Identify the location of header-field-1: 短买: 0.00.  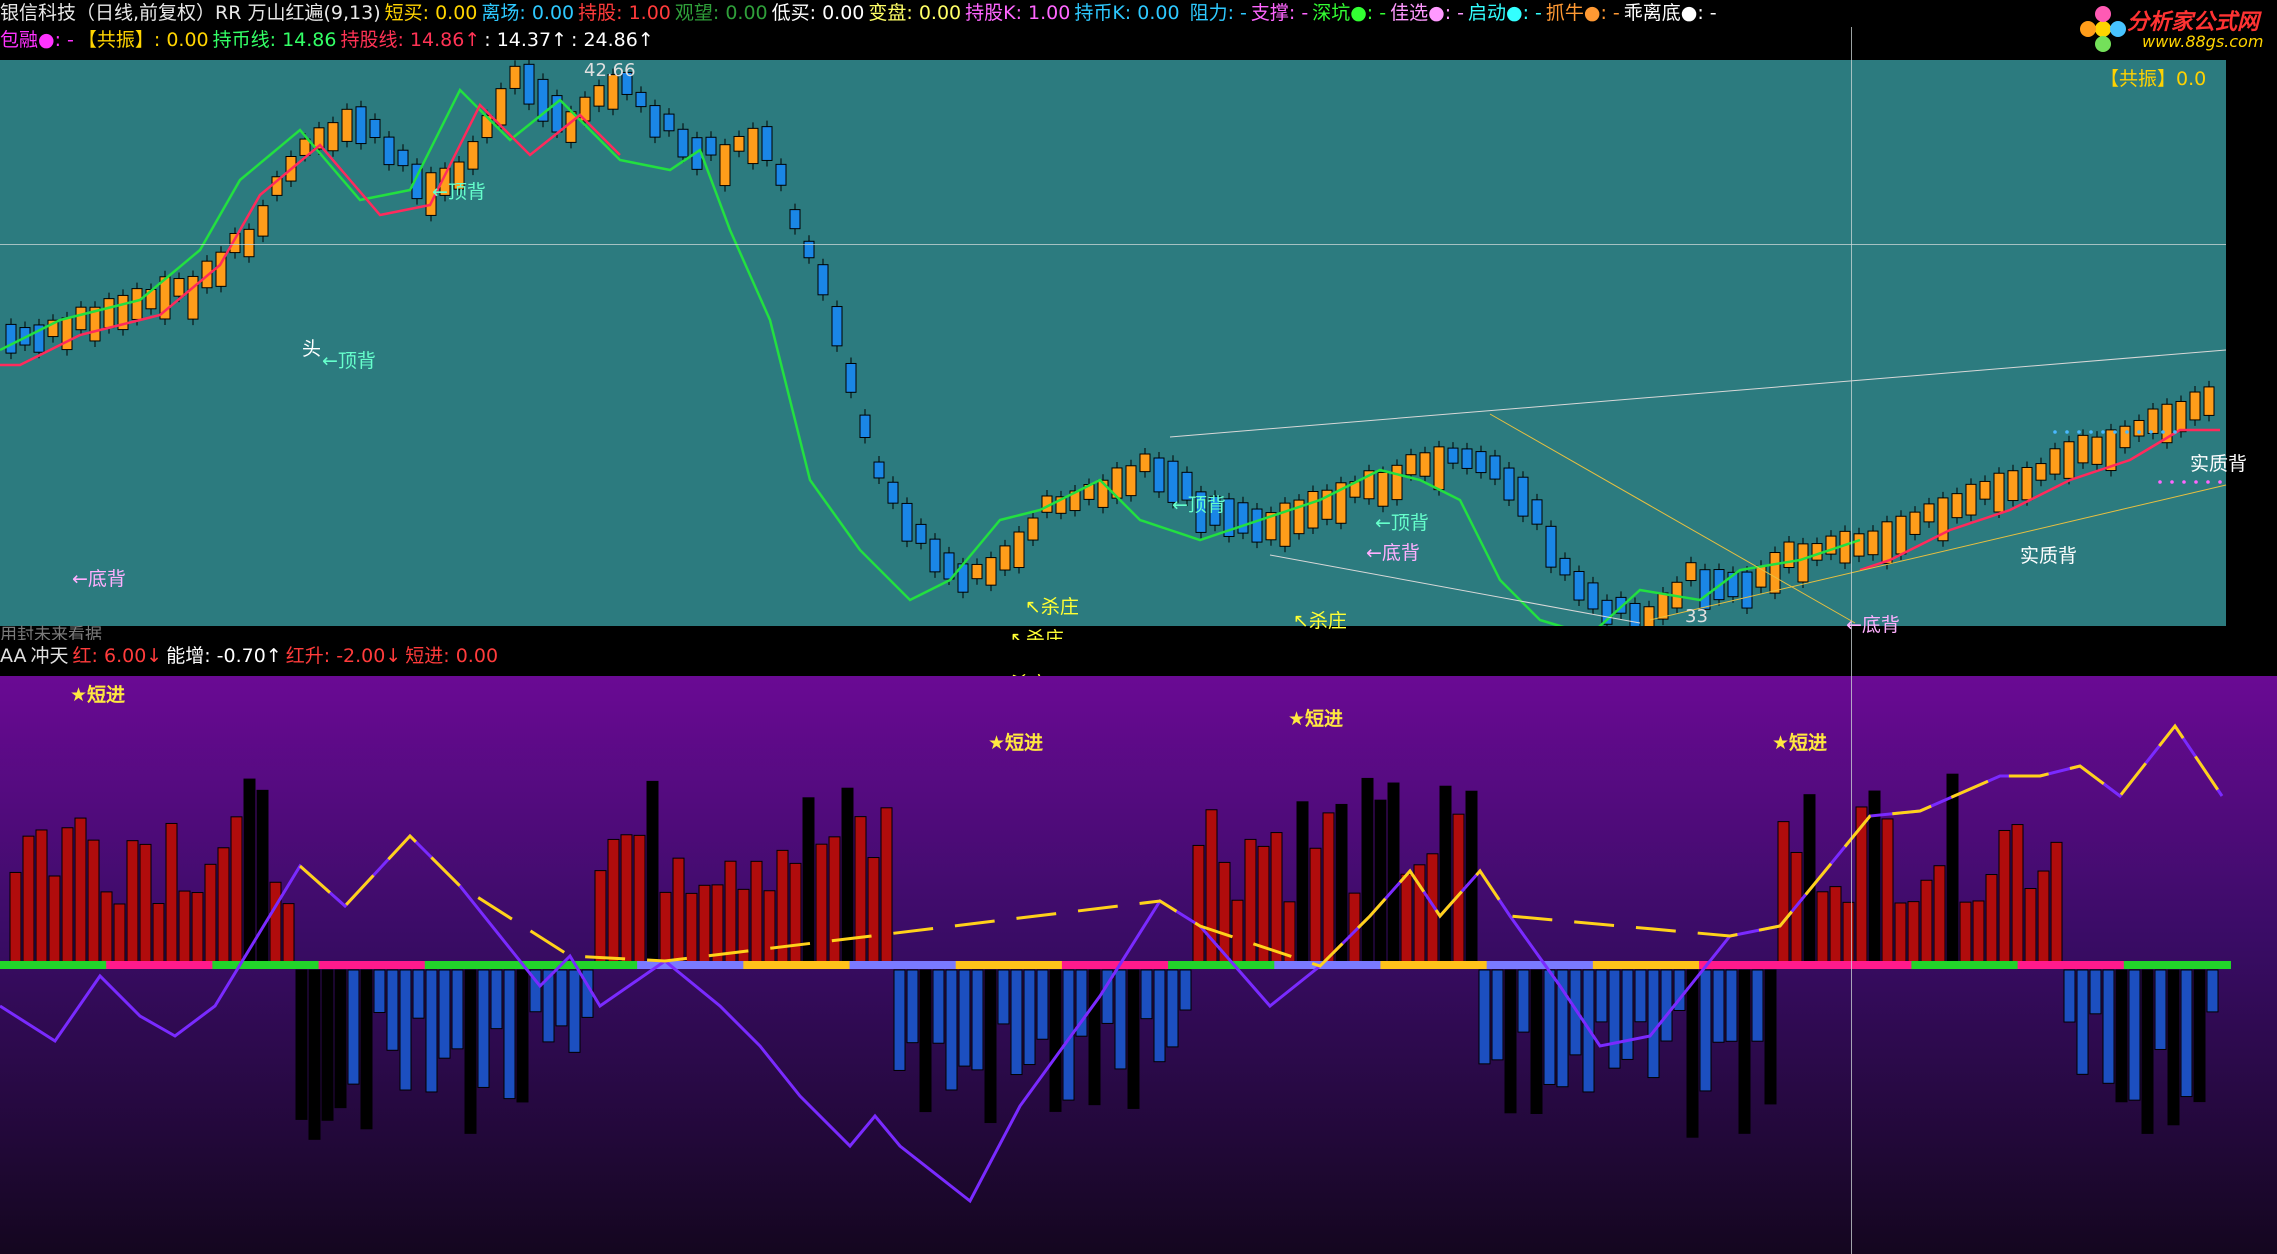
(431, 13).